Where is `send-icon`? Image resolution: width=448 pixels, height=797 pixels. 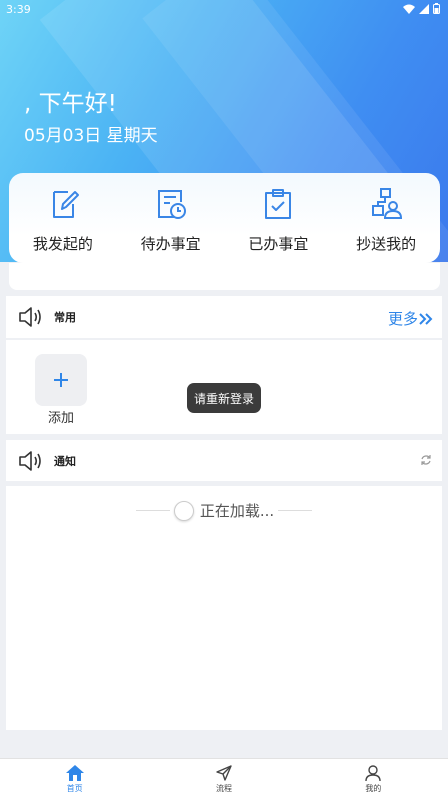 send-icon is located at coordinates (224, 773).